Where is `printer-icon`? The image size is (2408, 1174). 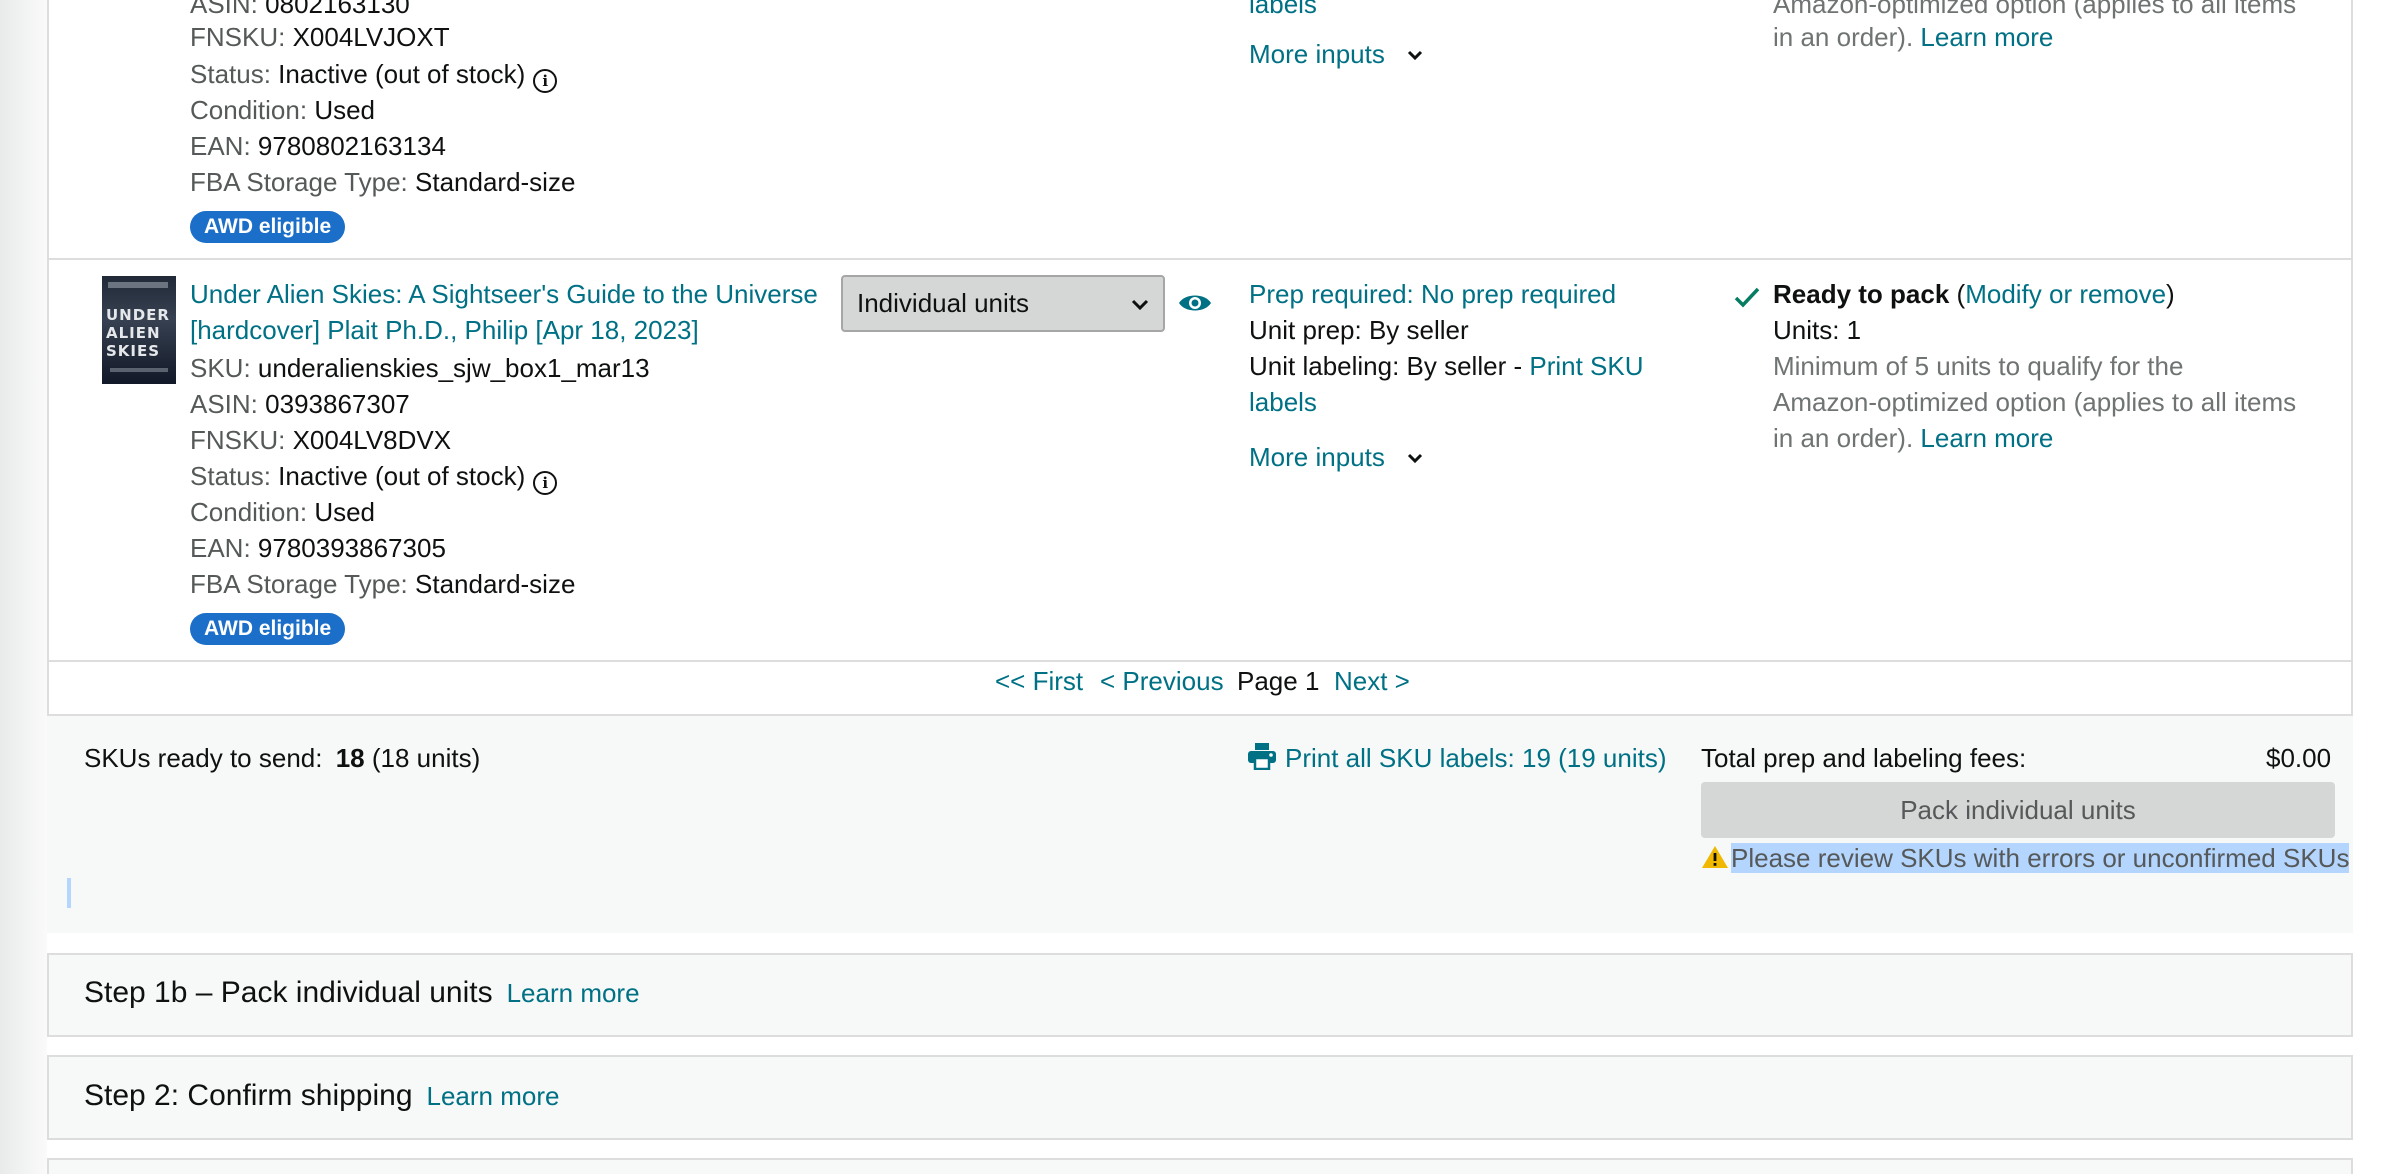 printer-icon is located at coordinates (1262, 760).